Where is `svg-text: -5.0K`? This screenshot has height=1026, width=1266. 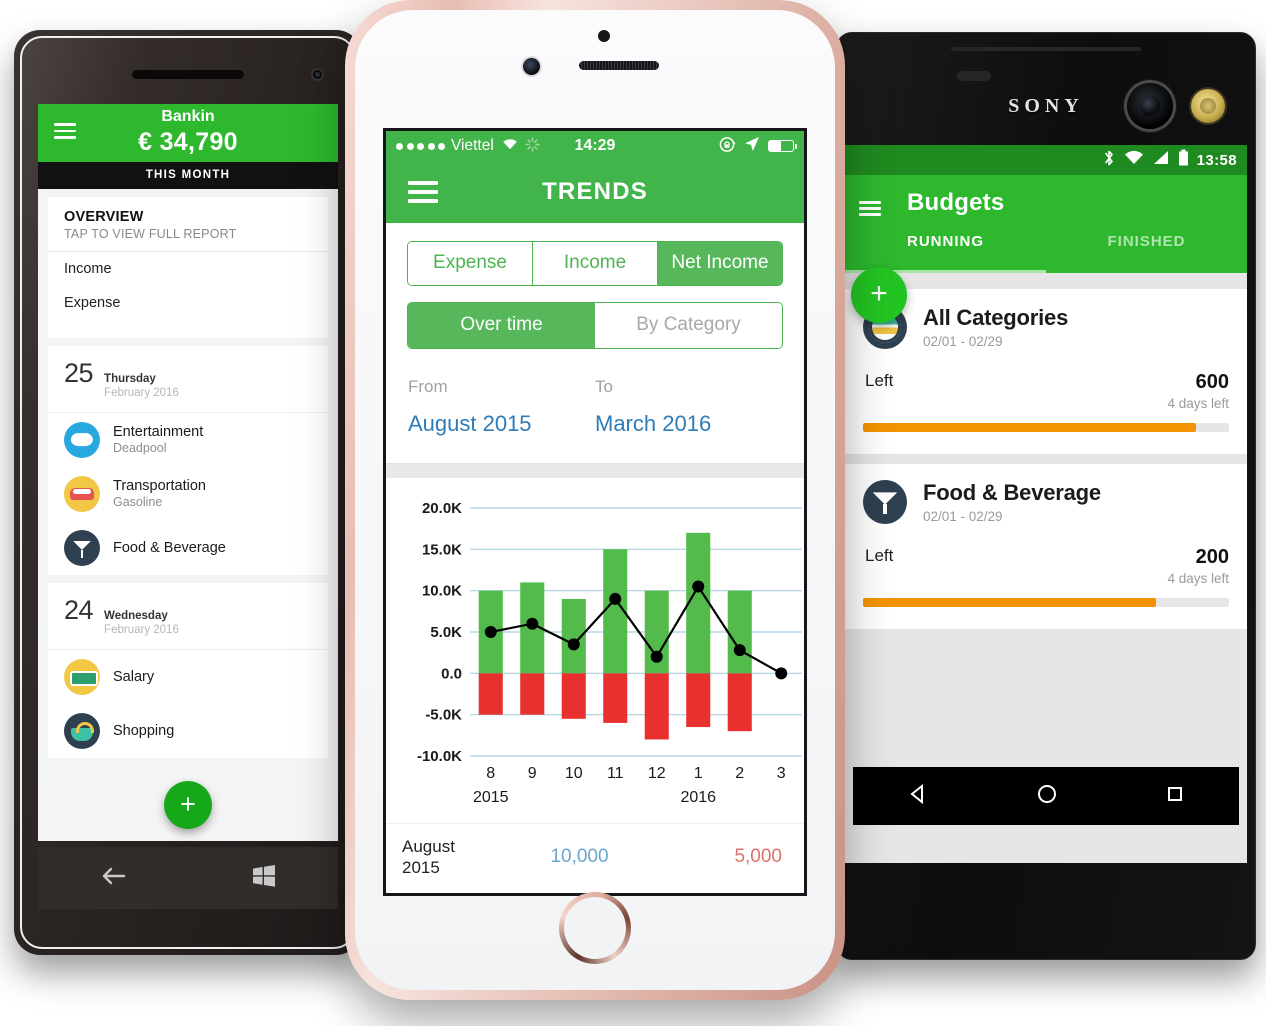 svg-text: -5.0K is located at coordinates (443, 715).